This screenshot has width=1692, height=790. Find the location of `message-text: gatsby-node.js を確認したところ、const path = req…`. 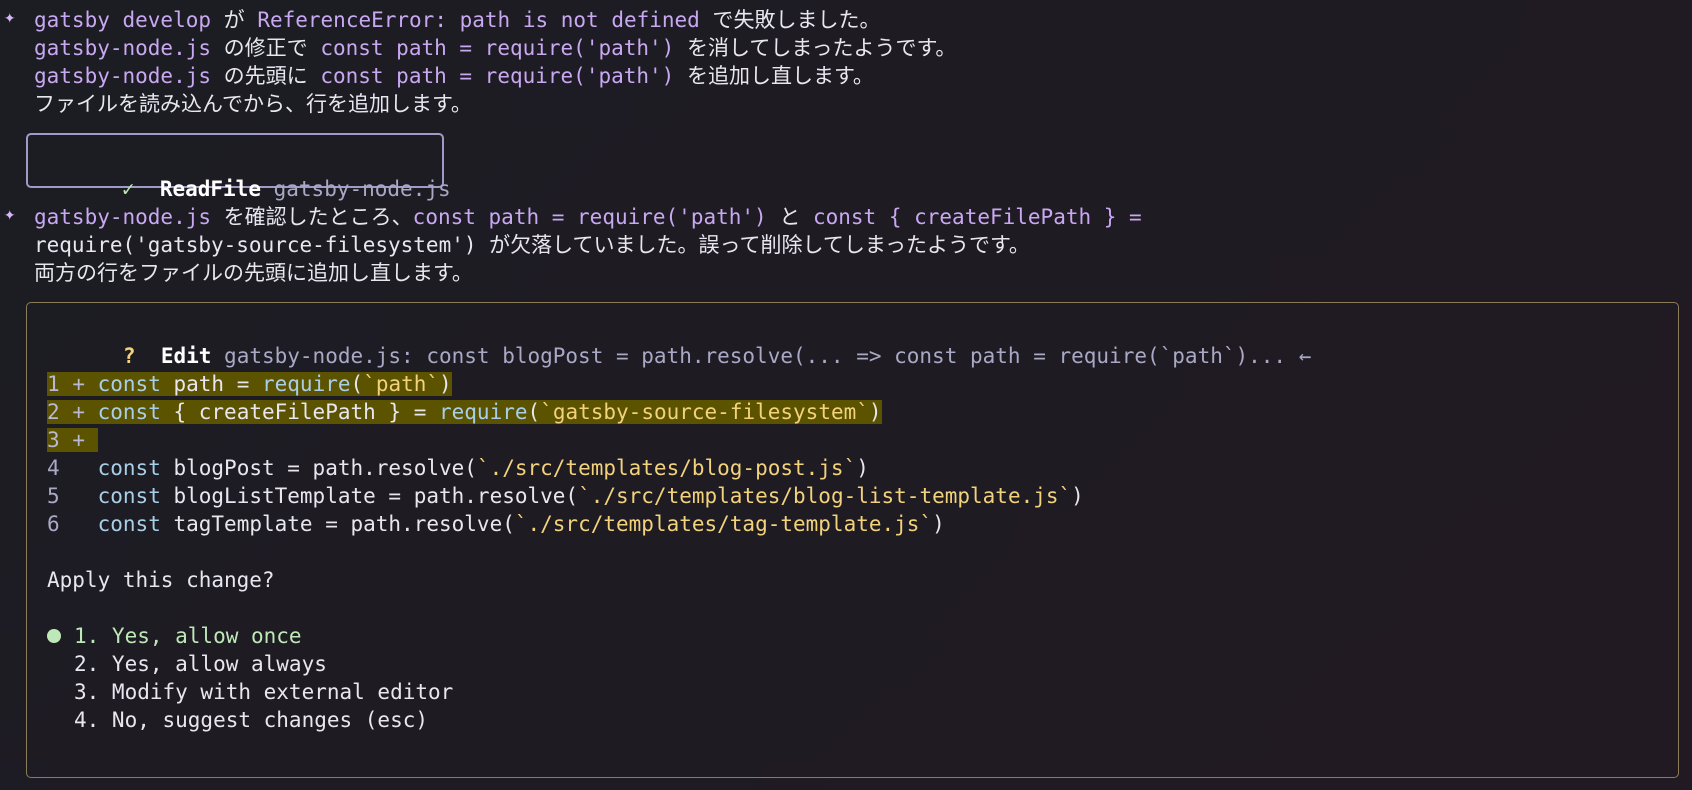

message-text: gatsby-node.js を確認したところ、const path = req… is located at coordinates (588, 245).